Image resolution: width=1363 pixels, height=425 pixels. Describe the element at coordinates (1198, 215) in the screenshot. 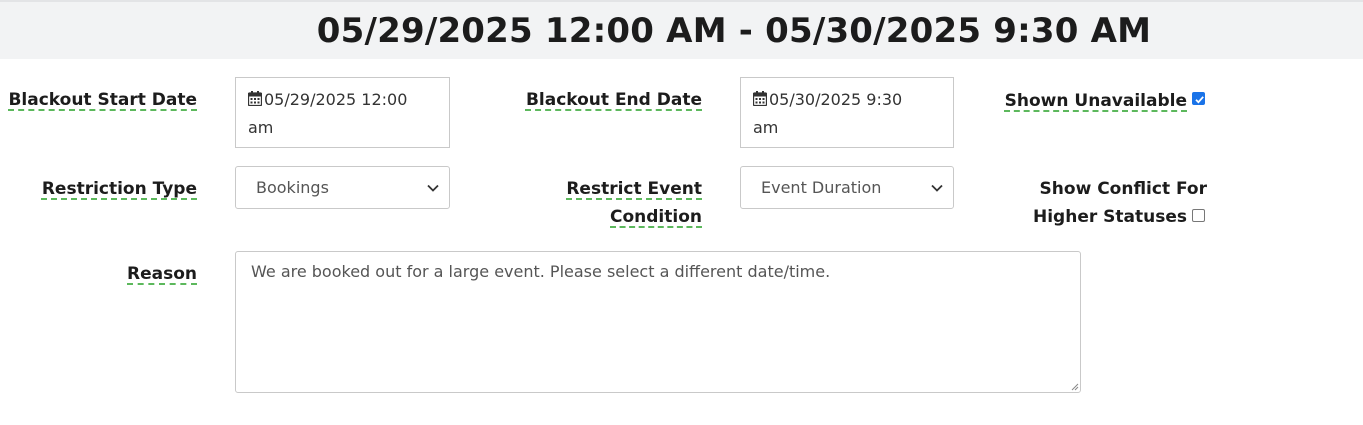

I see `show-conflict-checkbox` at that location.